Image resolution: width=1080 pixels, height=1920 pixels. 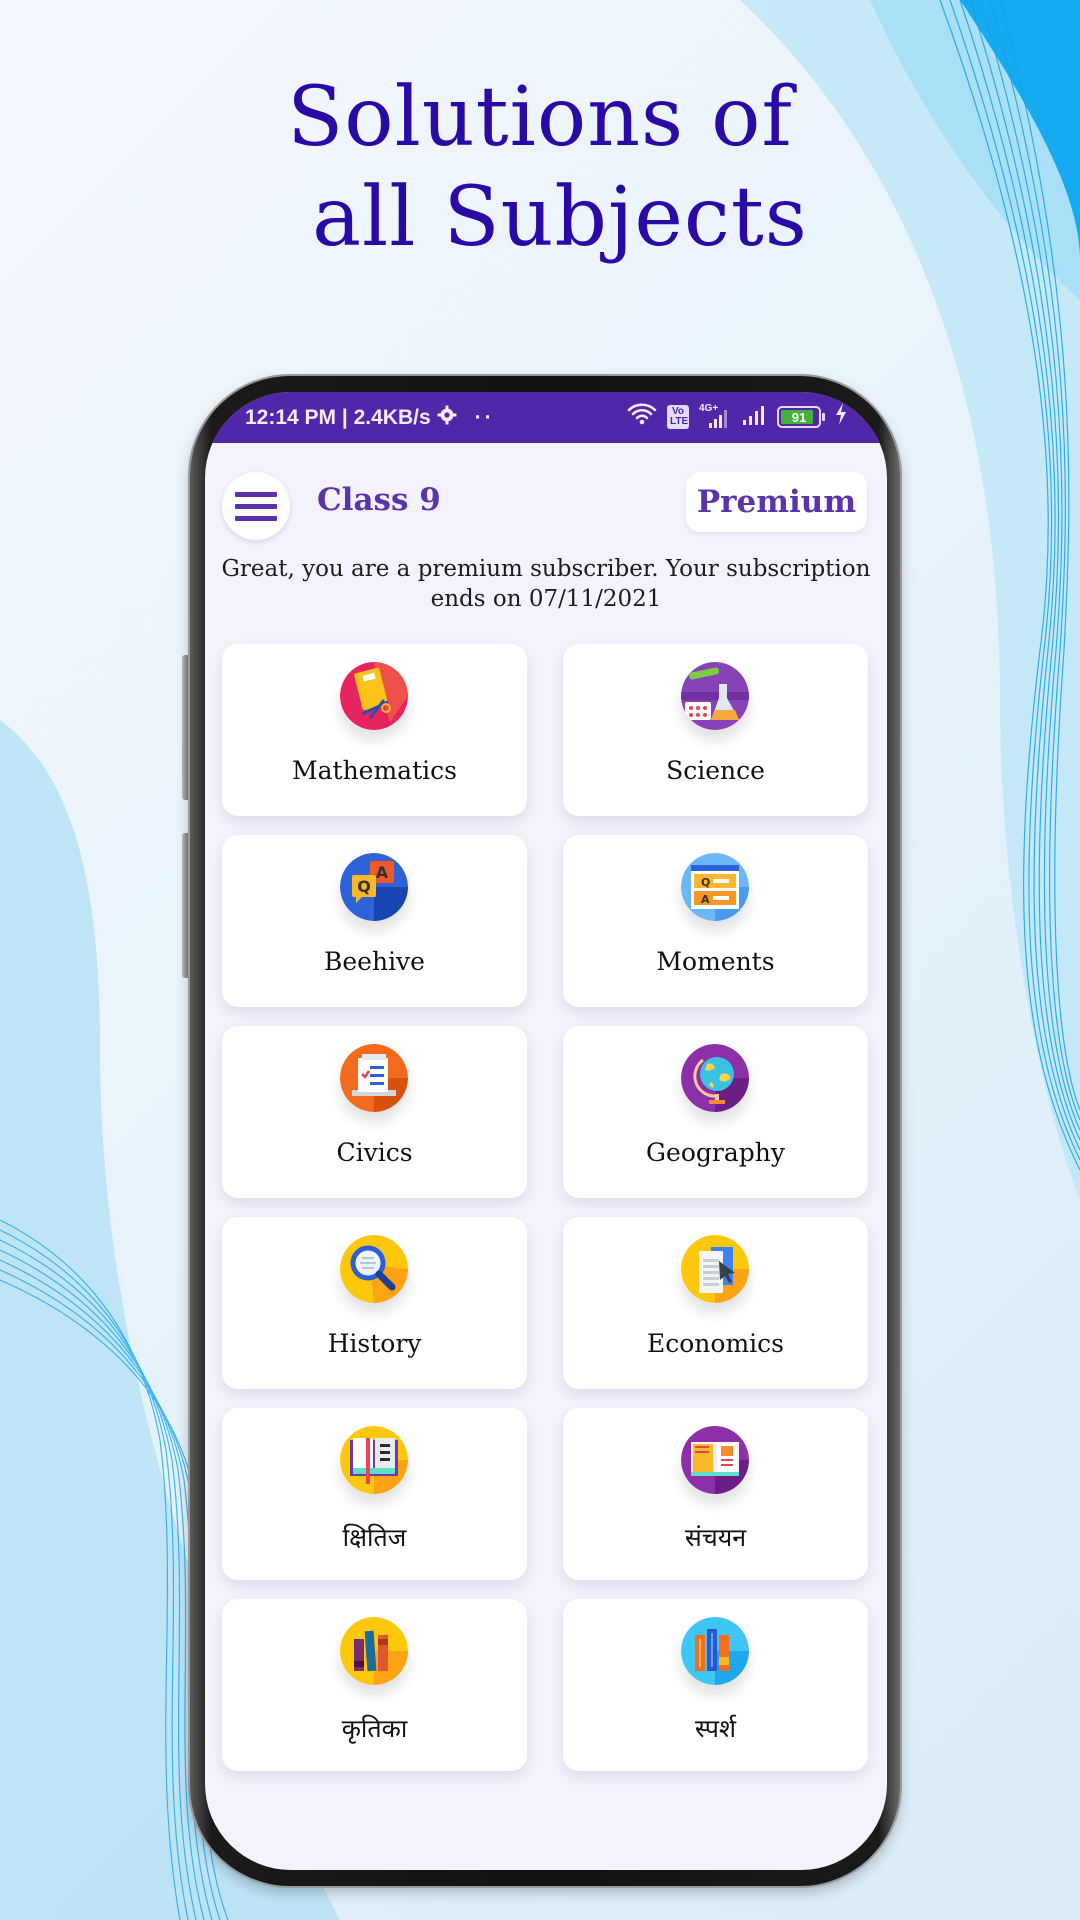 What do you see at coordinates (374, 770) in the screenshot?
I see `subject-label: Mathematics` at bounding box center [374, 770].